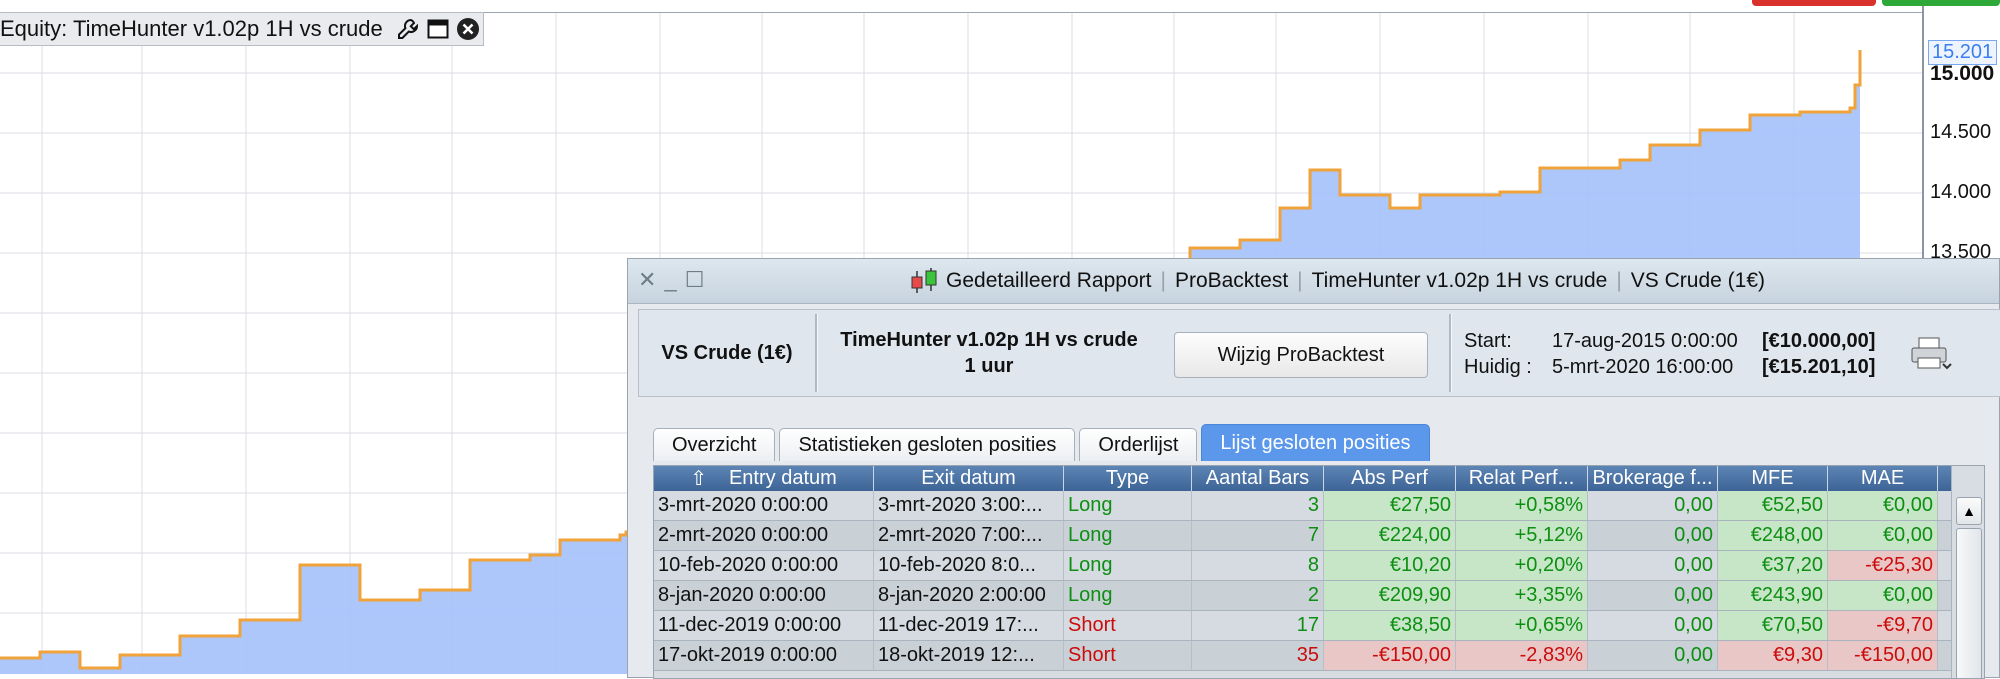  I want to click on start-value: [€10.000,00], so click(1819, 341).